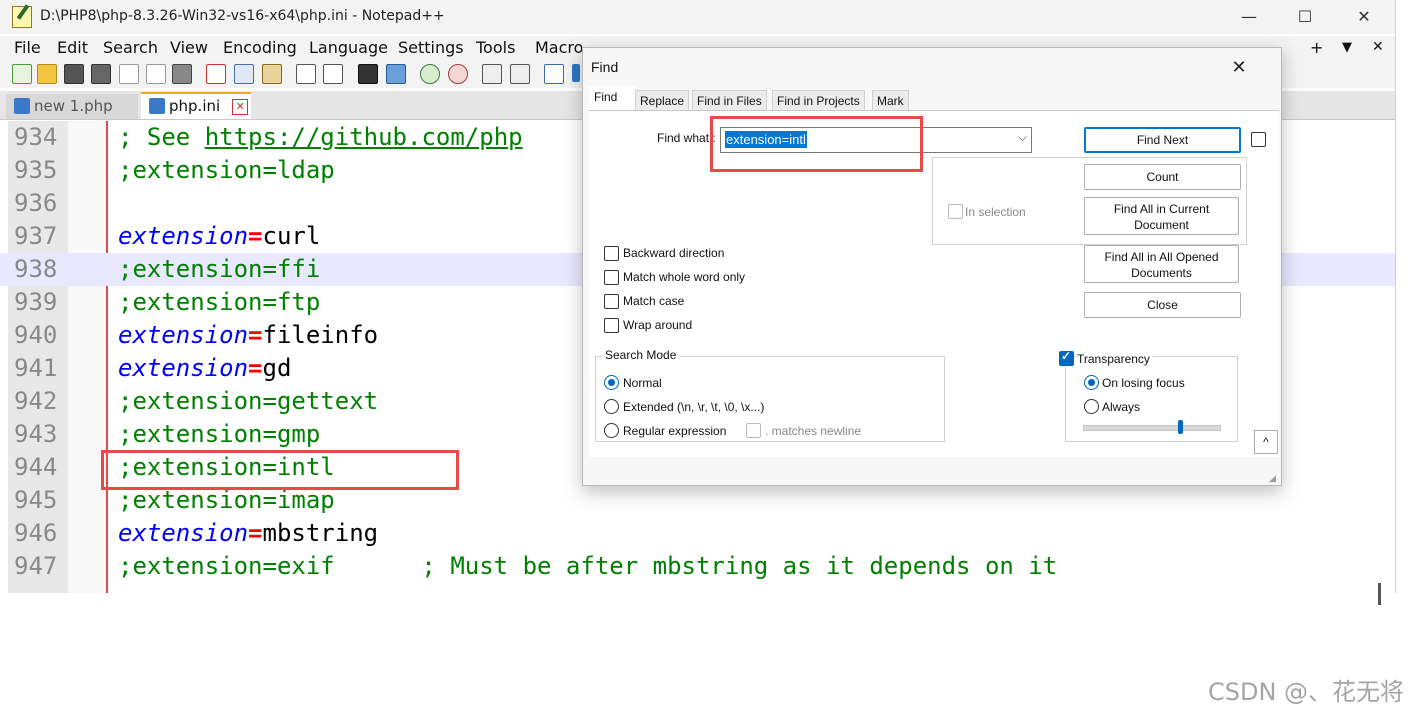 The image size is (1425, 707). Describe the element at coordinates (492, 74) in the screenshot. I see `sync-vertical-icon` at that location.